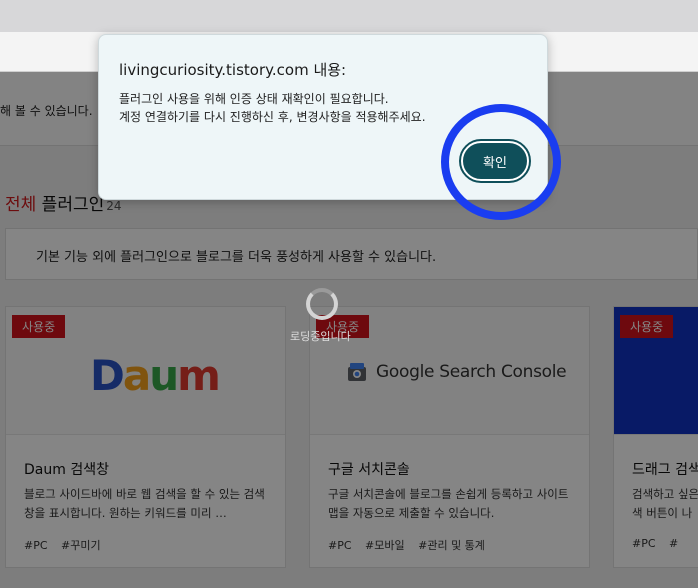 The height and width of the screenshot is (588, 698). What do you see at coordinates (233, 70) in the screenshot?
I see `dialog-origin: livingcuriosity.tistory.com 내용:` at bounding box center [233, 70].